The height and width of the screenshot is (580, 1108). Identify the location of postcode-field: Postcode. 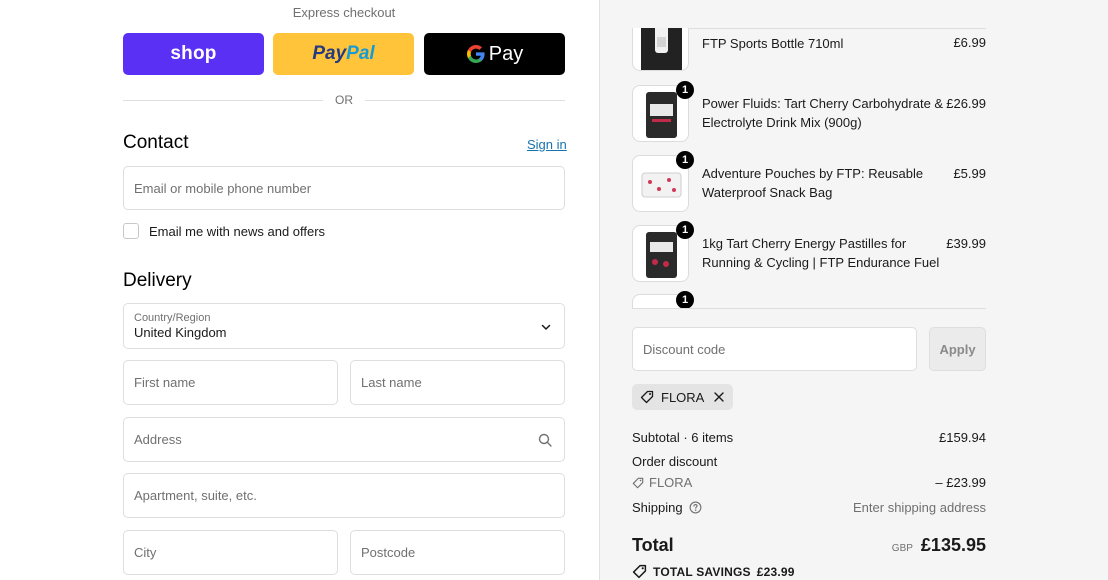
(457, 552).